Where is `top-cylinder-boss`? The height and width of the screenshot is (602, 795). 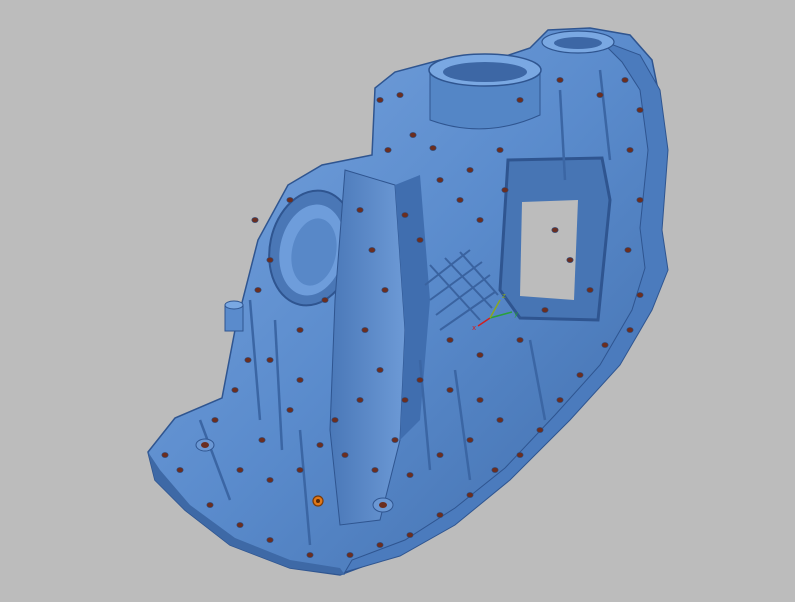
top-cylinder-boss is located at coordinates (485, 91).